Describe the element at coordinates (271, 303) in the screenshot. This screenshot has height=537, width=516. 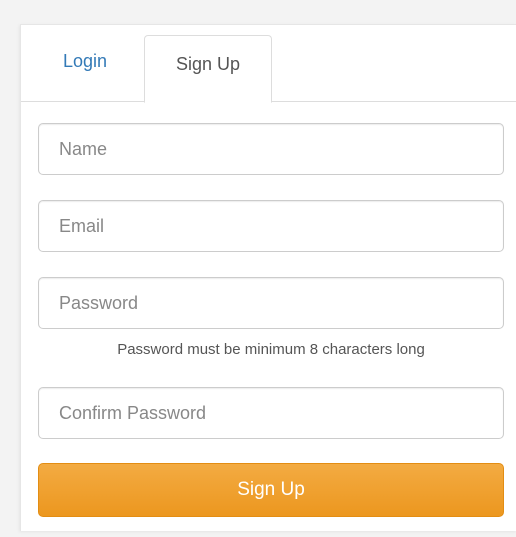
I see `password-input` at that location.